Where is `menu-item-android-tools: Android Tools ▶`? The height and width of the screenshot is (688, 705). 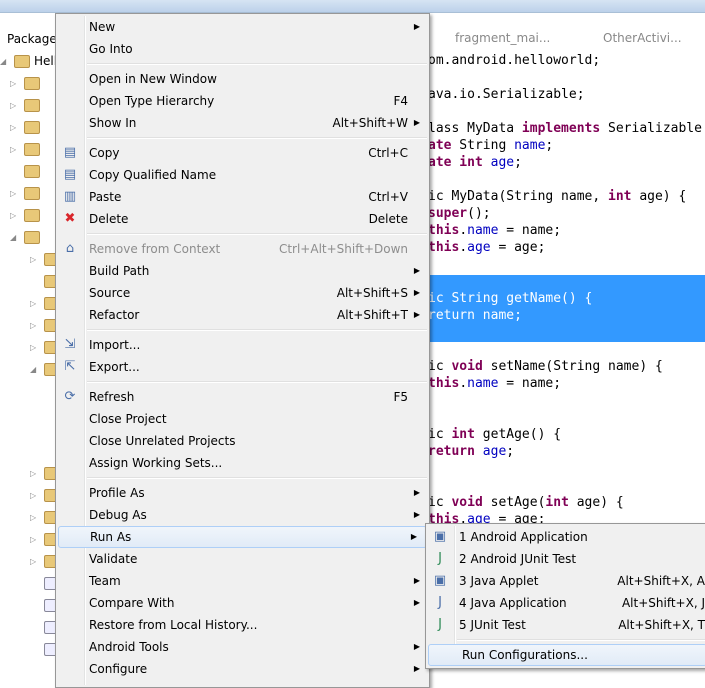 menu-item-android-tools: Android Tools ▶ is located at coordinates (242, 647).